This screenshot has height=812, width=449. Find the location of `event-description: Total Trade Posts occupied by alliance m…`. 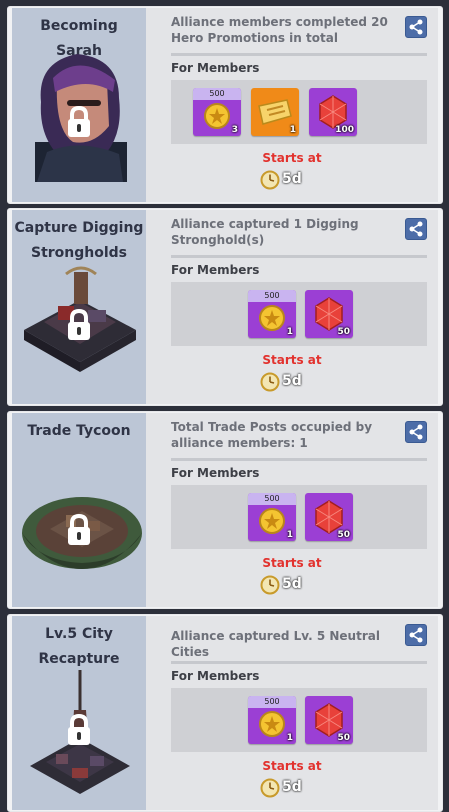

event-description: Total Trade Posts occupied by alliance m… is located at coordinates (272, 435).